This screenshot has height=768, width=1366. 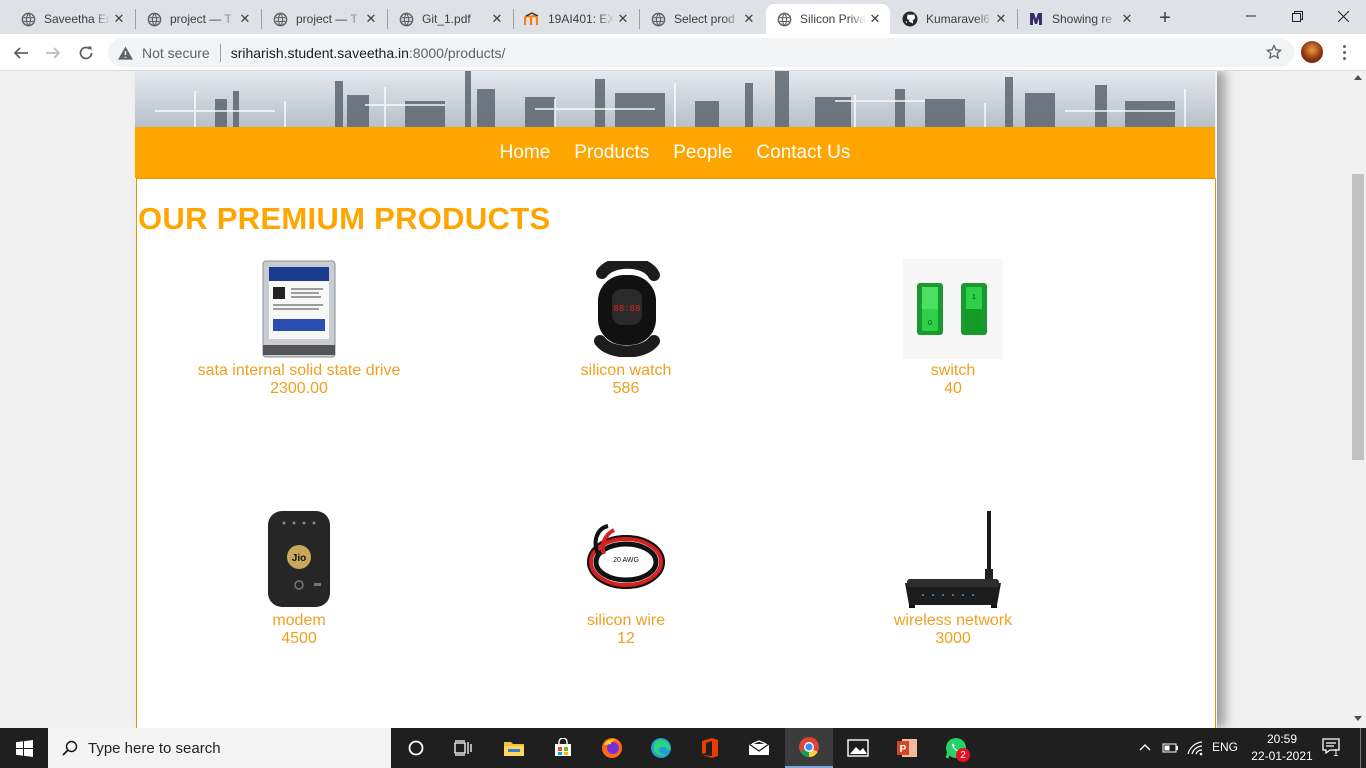 I want to click on svg-text: 1, so click(x=974, y=297).